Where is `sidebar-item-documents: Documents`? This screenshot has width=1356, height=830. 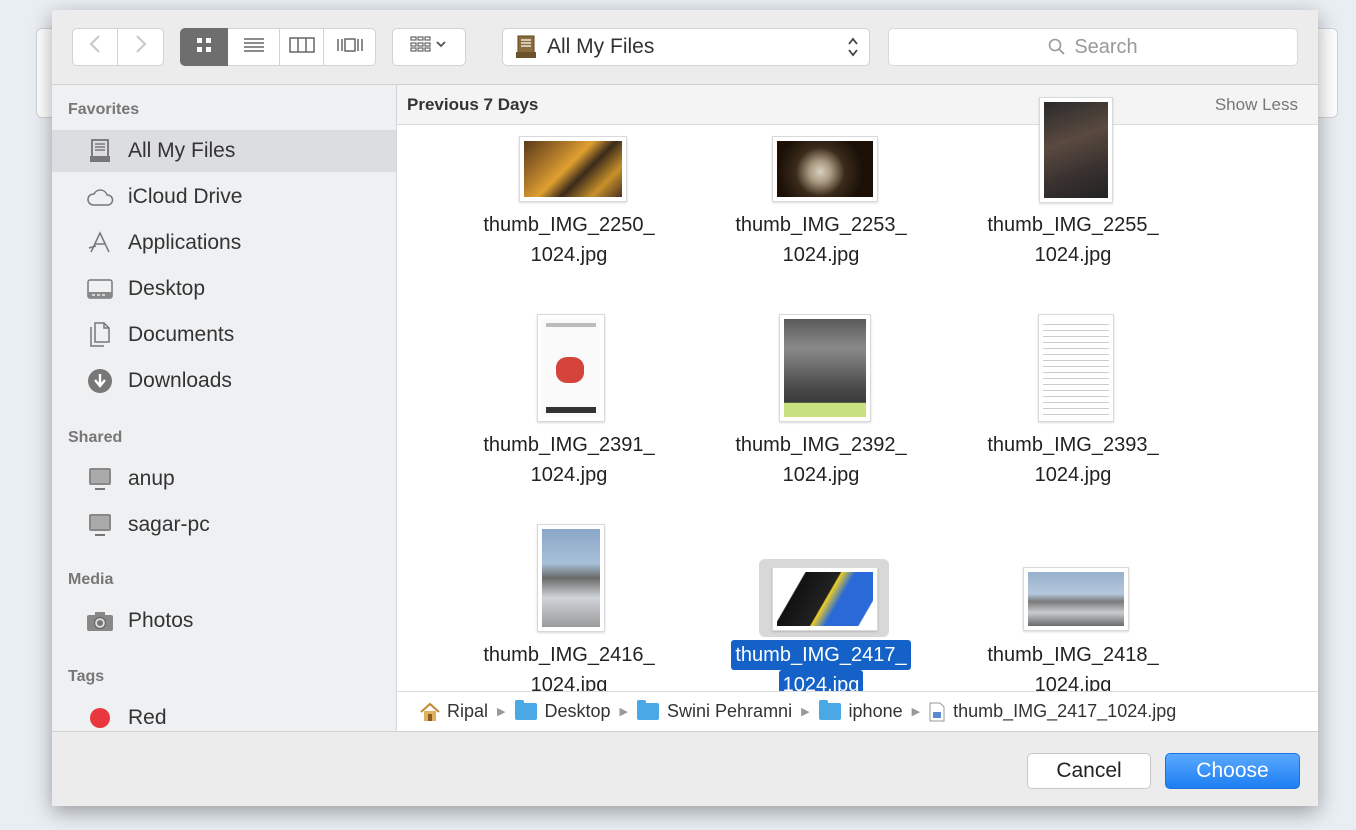 sidebar-item-documents: Documents is located at coordinates (224, 335).